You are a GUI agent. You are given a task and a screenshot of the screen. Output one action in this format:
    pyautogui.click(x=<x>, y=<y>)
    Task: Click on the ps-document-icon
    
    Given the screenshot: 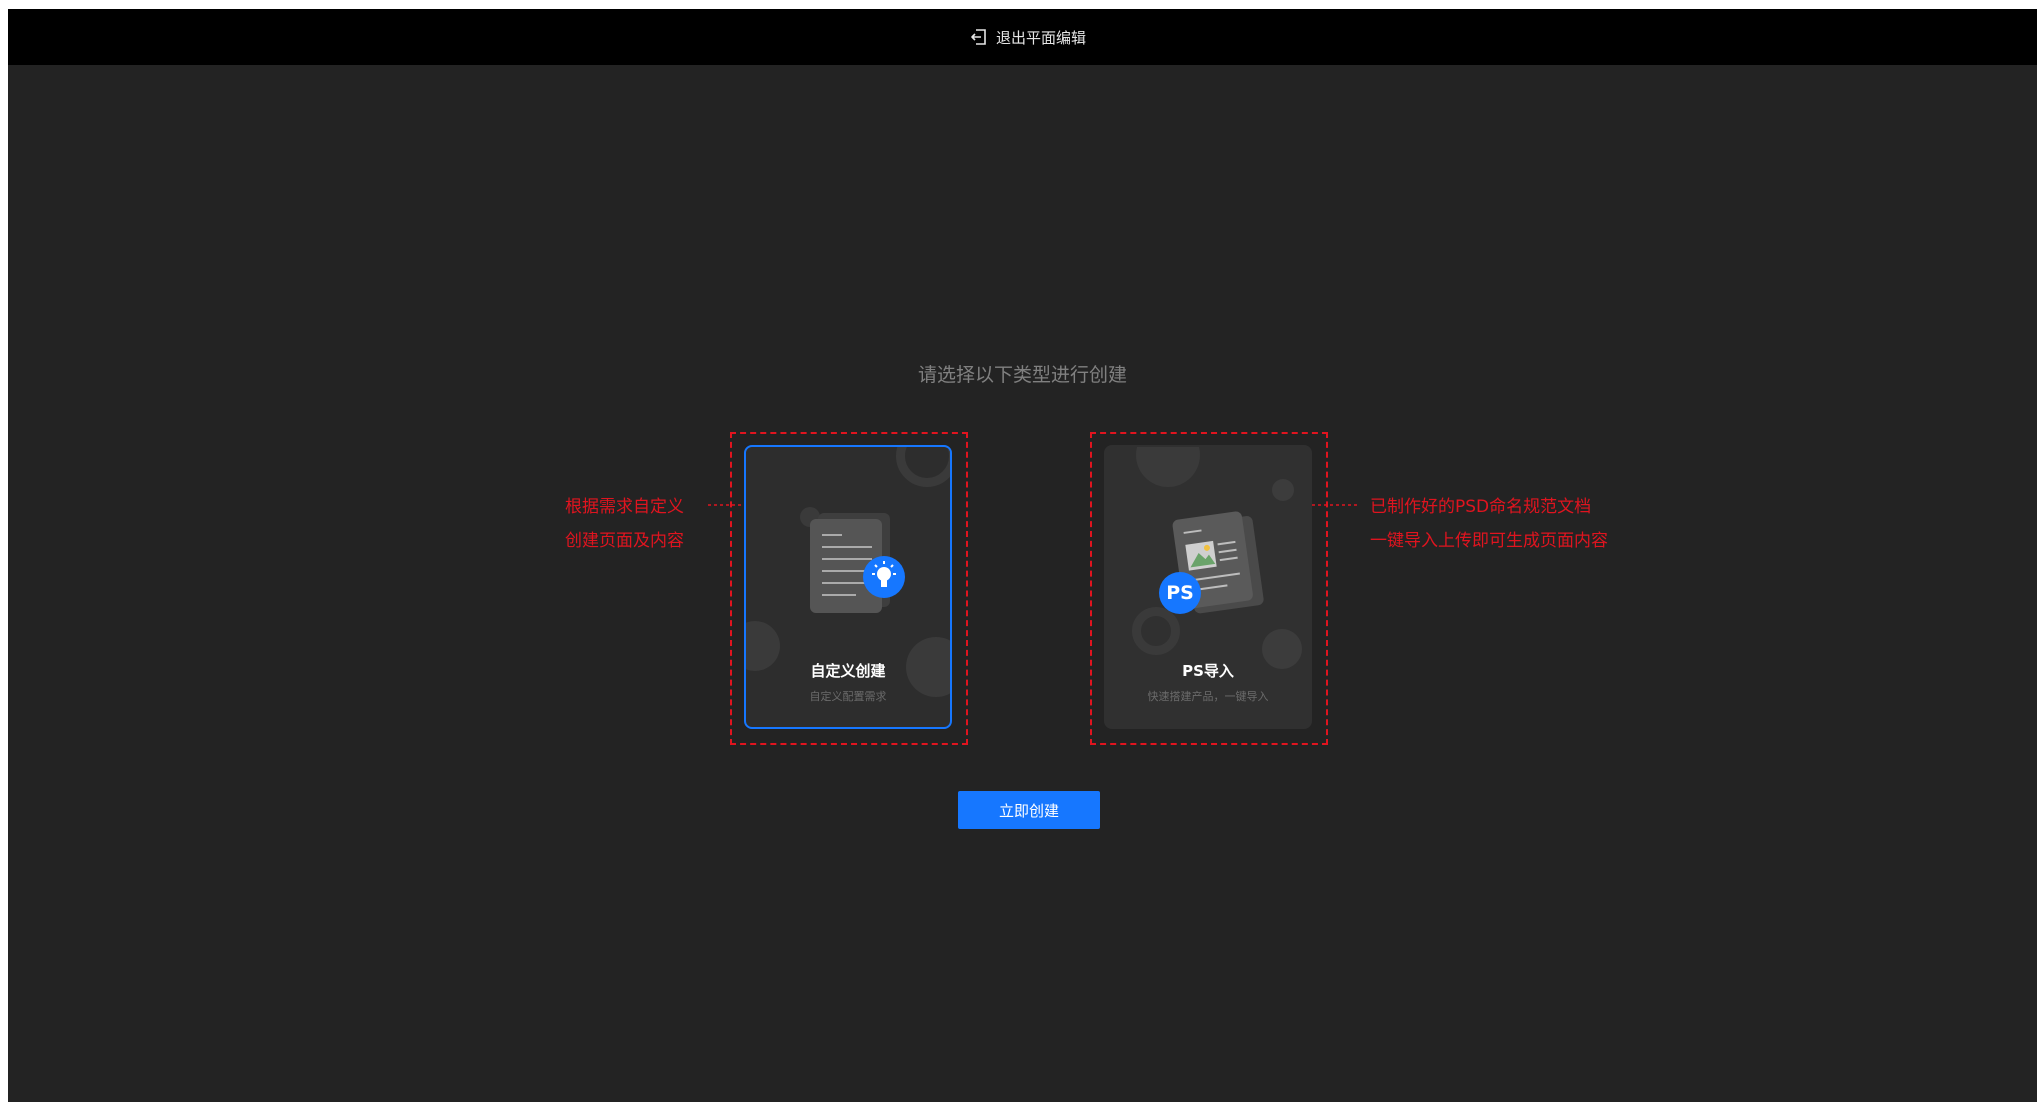 What is the action you would take?
    pyautogui.click(x=1214, y=569)
    